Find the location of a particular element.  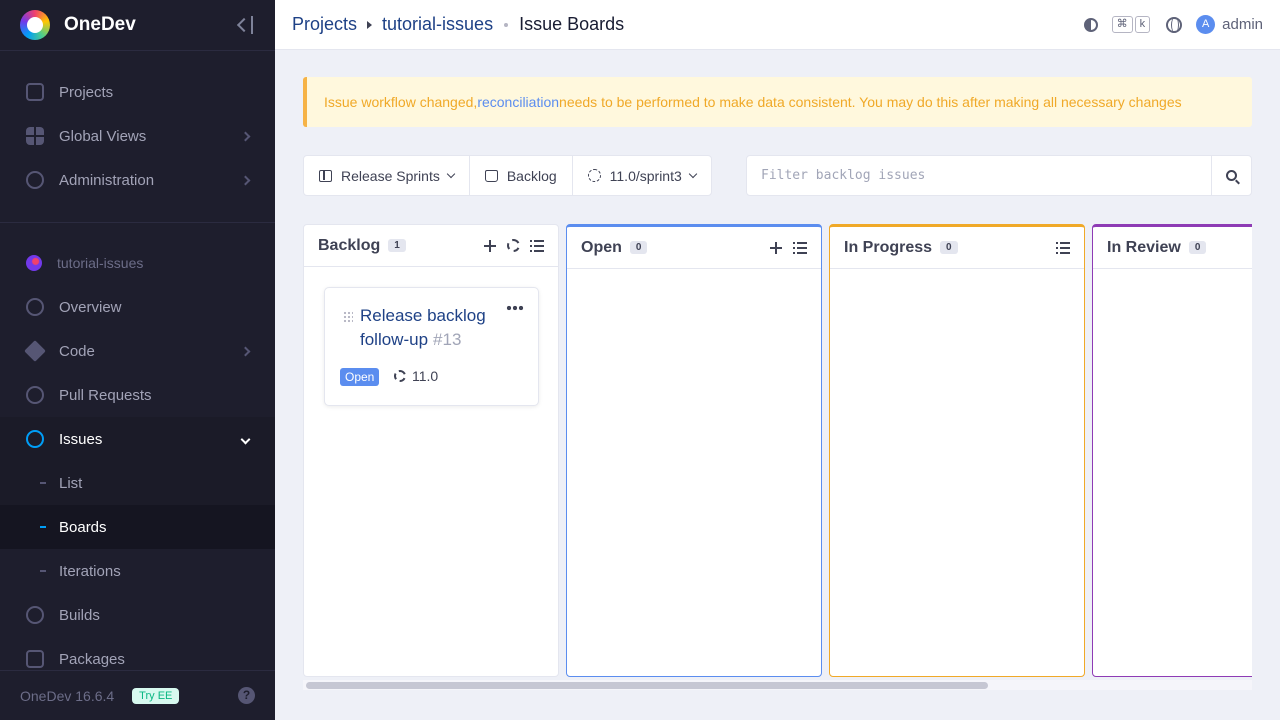

column-title: Open is located at coordinates (601, 247).